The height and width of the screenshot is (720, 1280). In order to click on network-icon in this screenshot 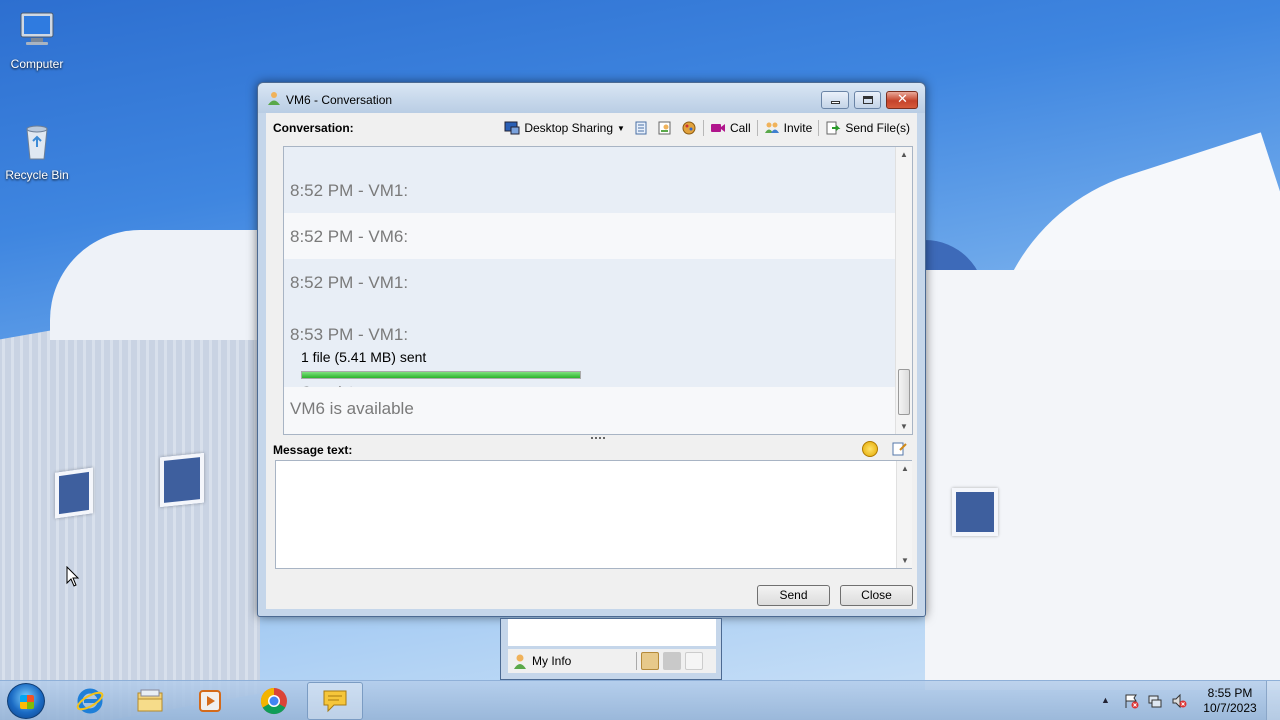, I will do `click(1155, 701)`.